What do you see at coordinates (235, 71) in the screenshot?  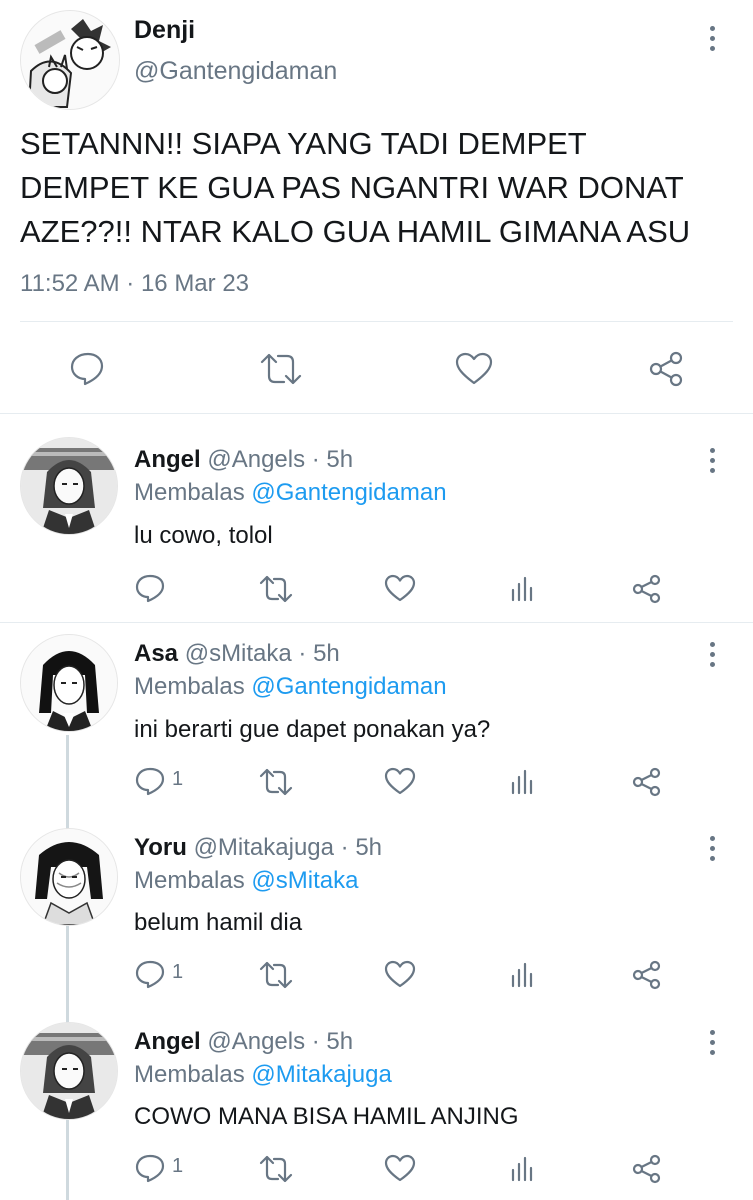 I see `main-tweet-handle: @Gantengidaman` at bounding box center [235, 71].